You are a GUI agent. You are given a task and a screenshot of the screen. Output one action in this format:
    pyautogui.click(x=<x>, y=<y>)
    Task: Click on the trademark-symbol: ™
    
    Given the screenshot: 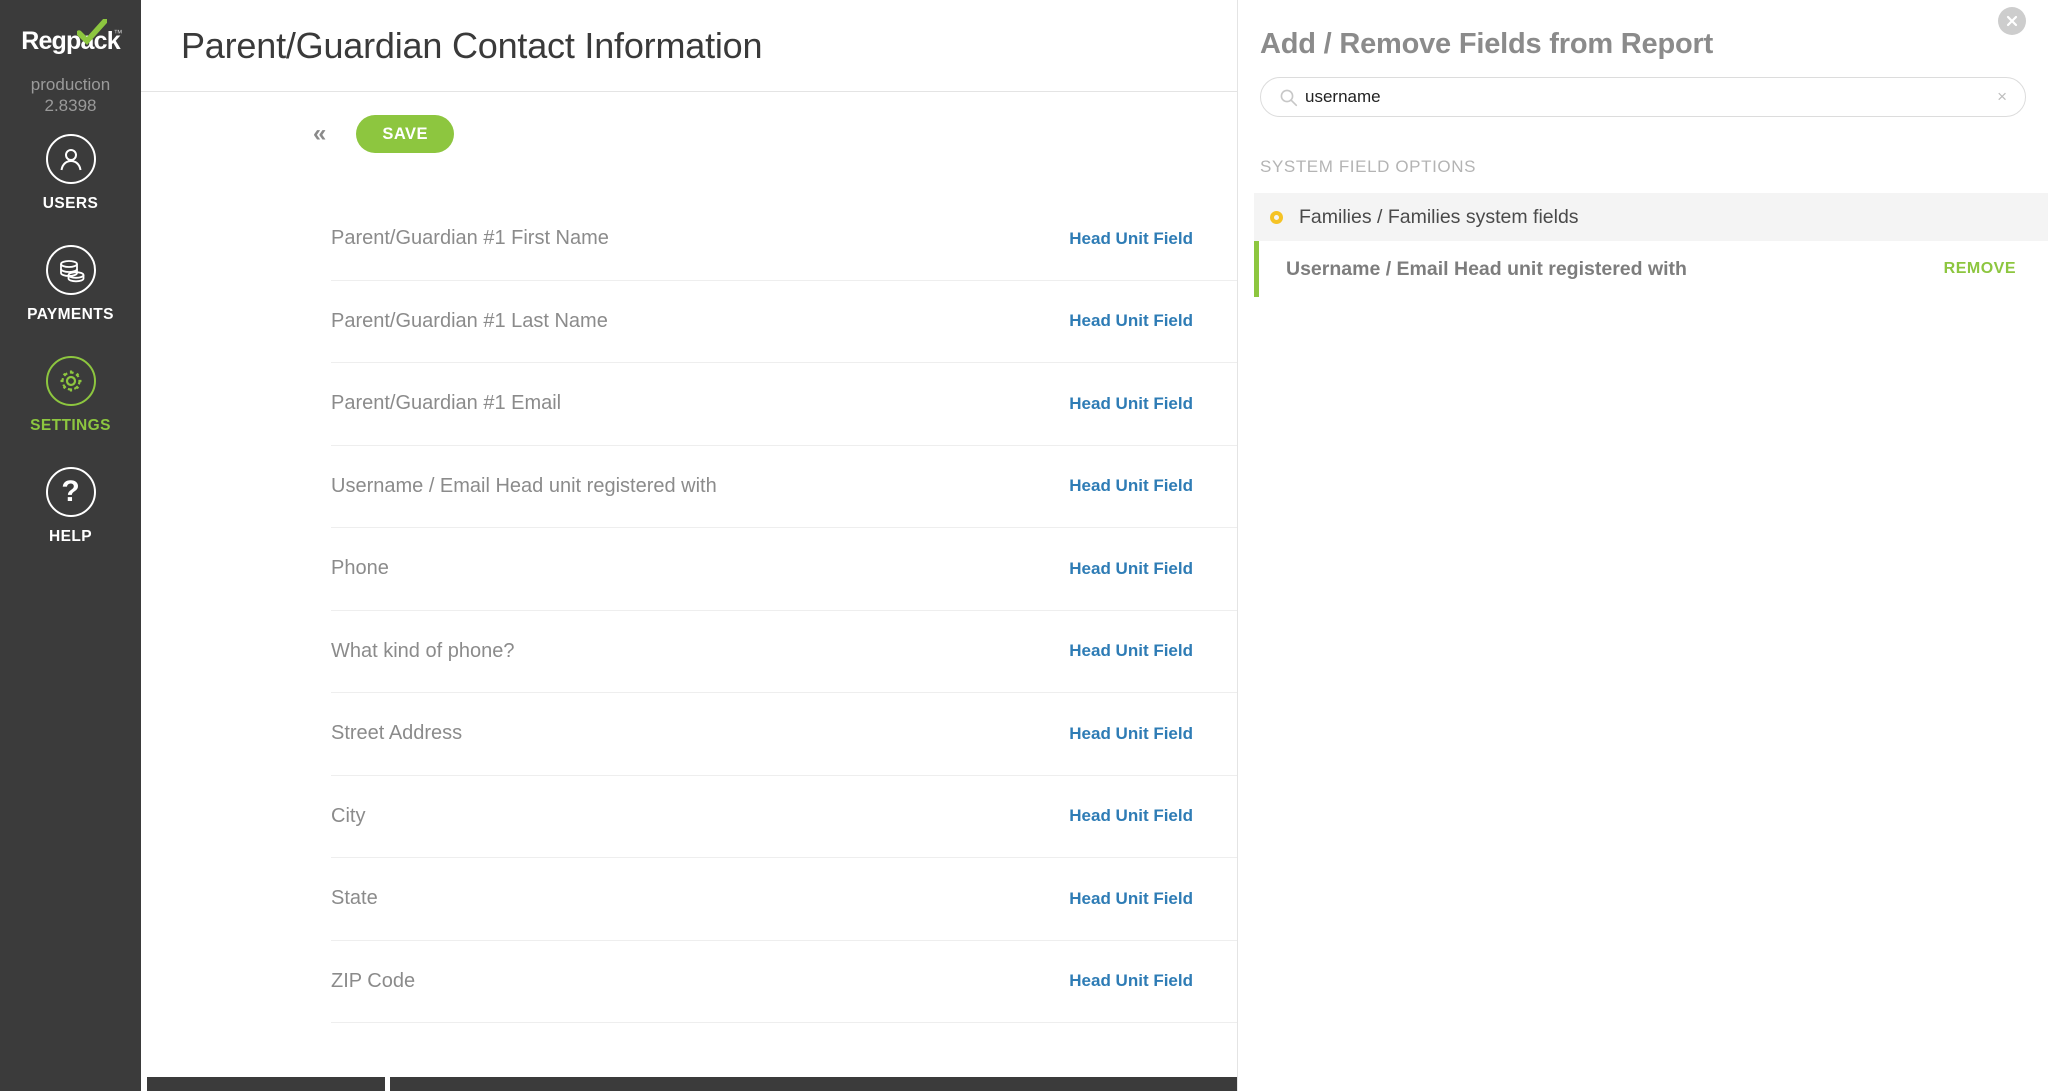 What is the action you would take?
    pyautogui.click(x=118, y=33)
    